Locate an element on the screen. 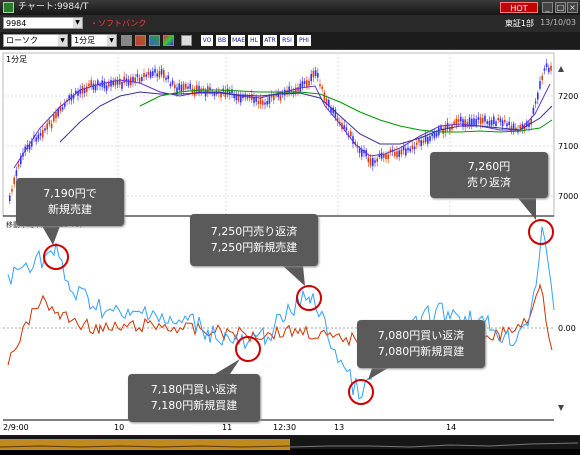 This screenshot has height=455, width=580. market-label: 東証1部 is located at coordinates (519, 23).